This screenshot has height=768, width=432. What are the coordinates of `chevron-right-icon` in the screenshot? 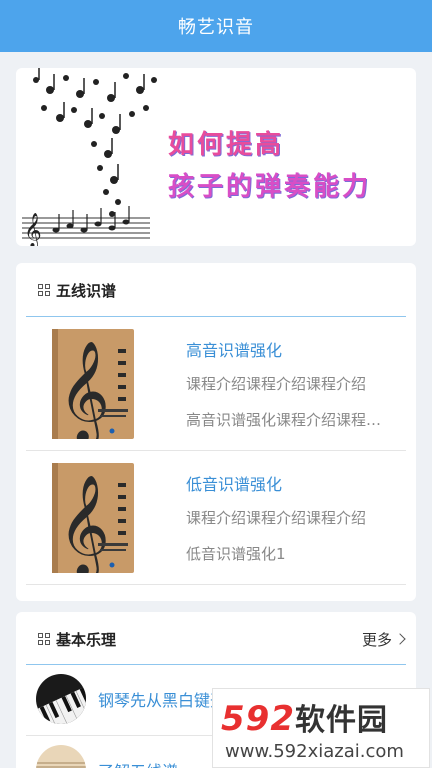 It's located at (400, 639).